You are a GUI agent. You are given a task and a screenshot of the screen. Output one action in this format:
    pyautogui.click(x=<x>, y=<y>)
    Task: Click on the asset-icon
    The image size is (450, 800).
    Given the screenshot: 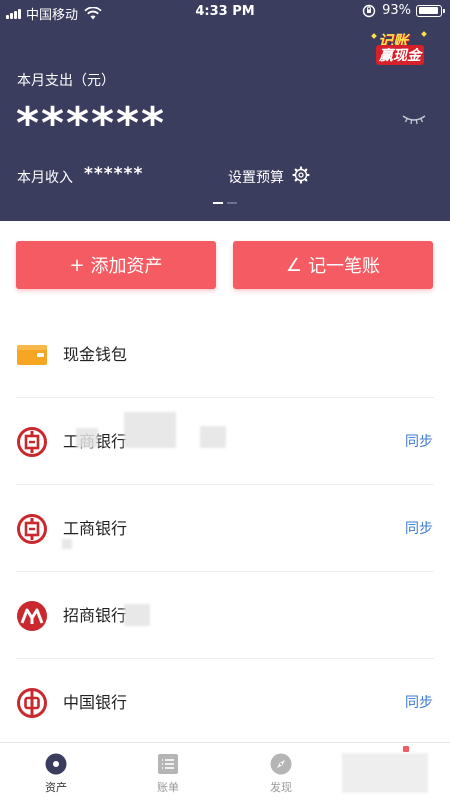 What is the action you would take?
    pyautogui.click(x=56, y=764)
    